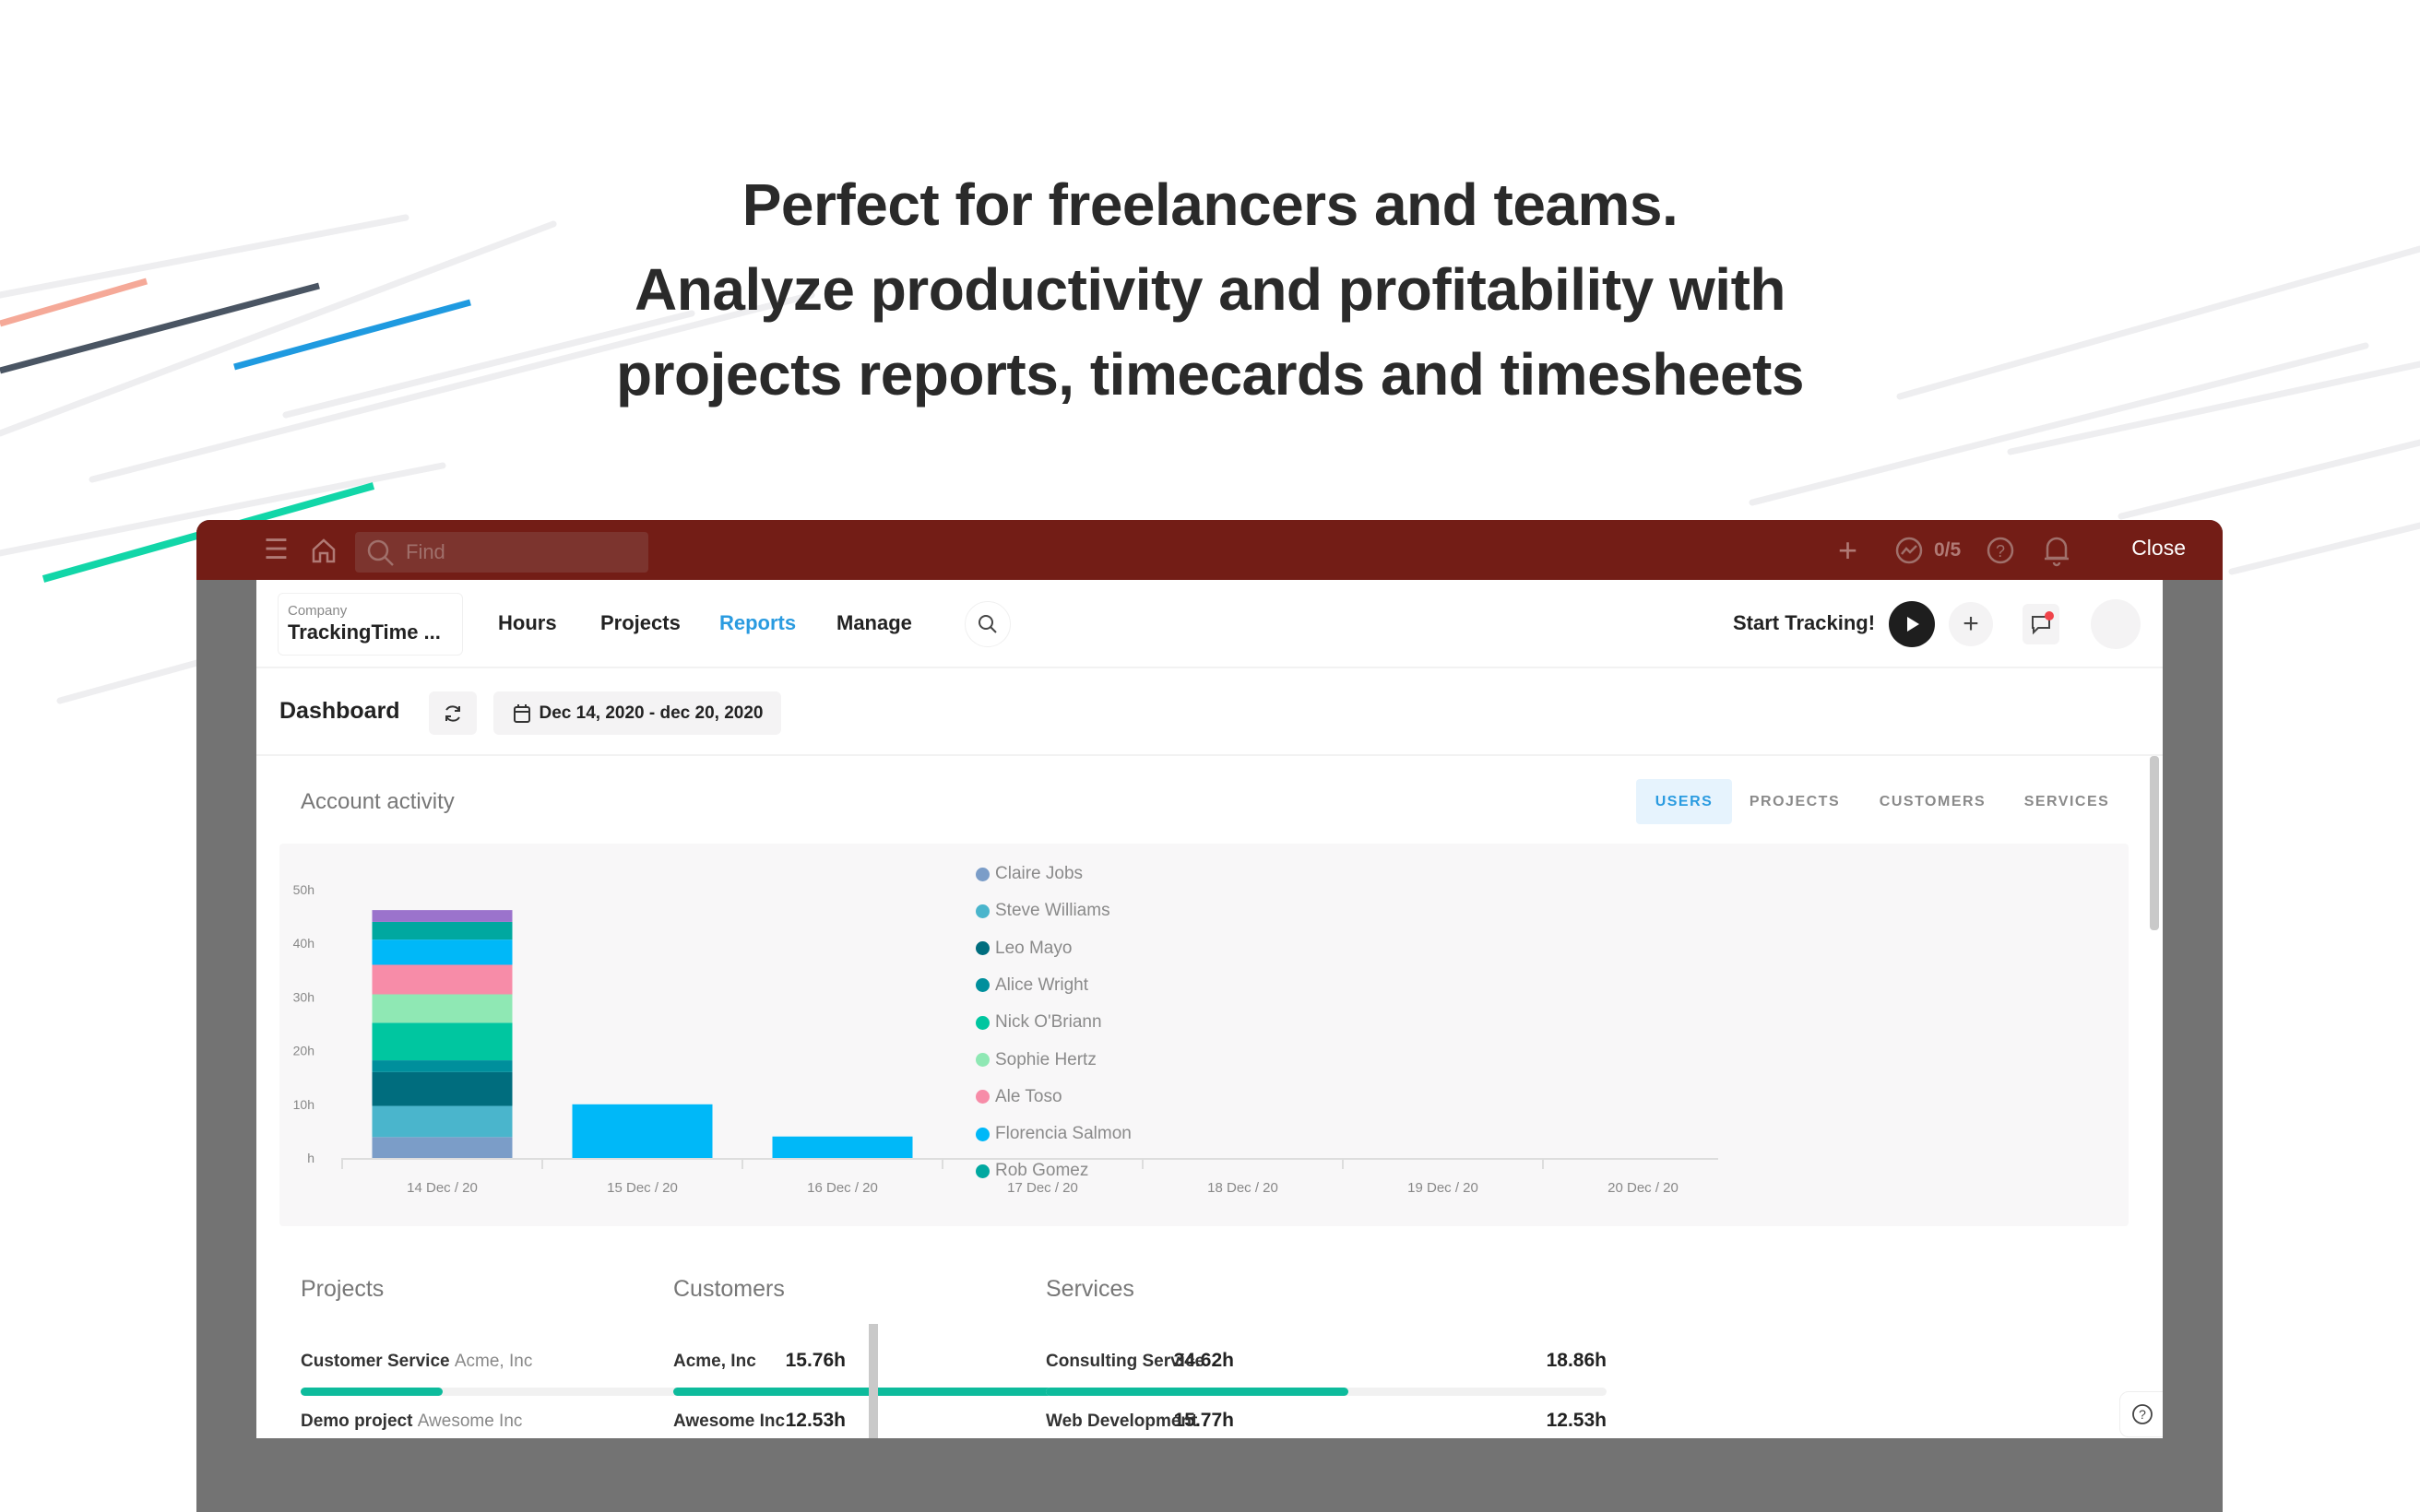  Describe the element at coordinates (1643, 1188) in the screenshot. I see `x-tick-label: 20 Dec / 20` at that location.